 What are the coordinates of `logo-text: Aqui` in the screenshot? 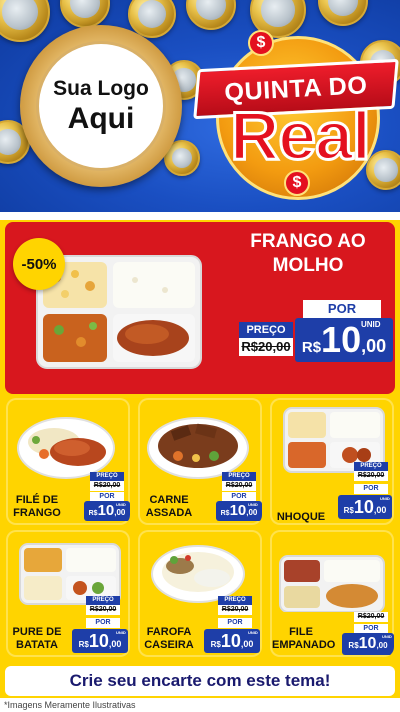 It's located at (101, 118).